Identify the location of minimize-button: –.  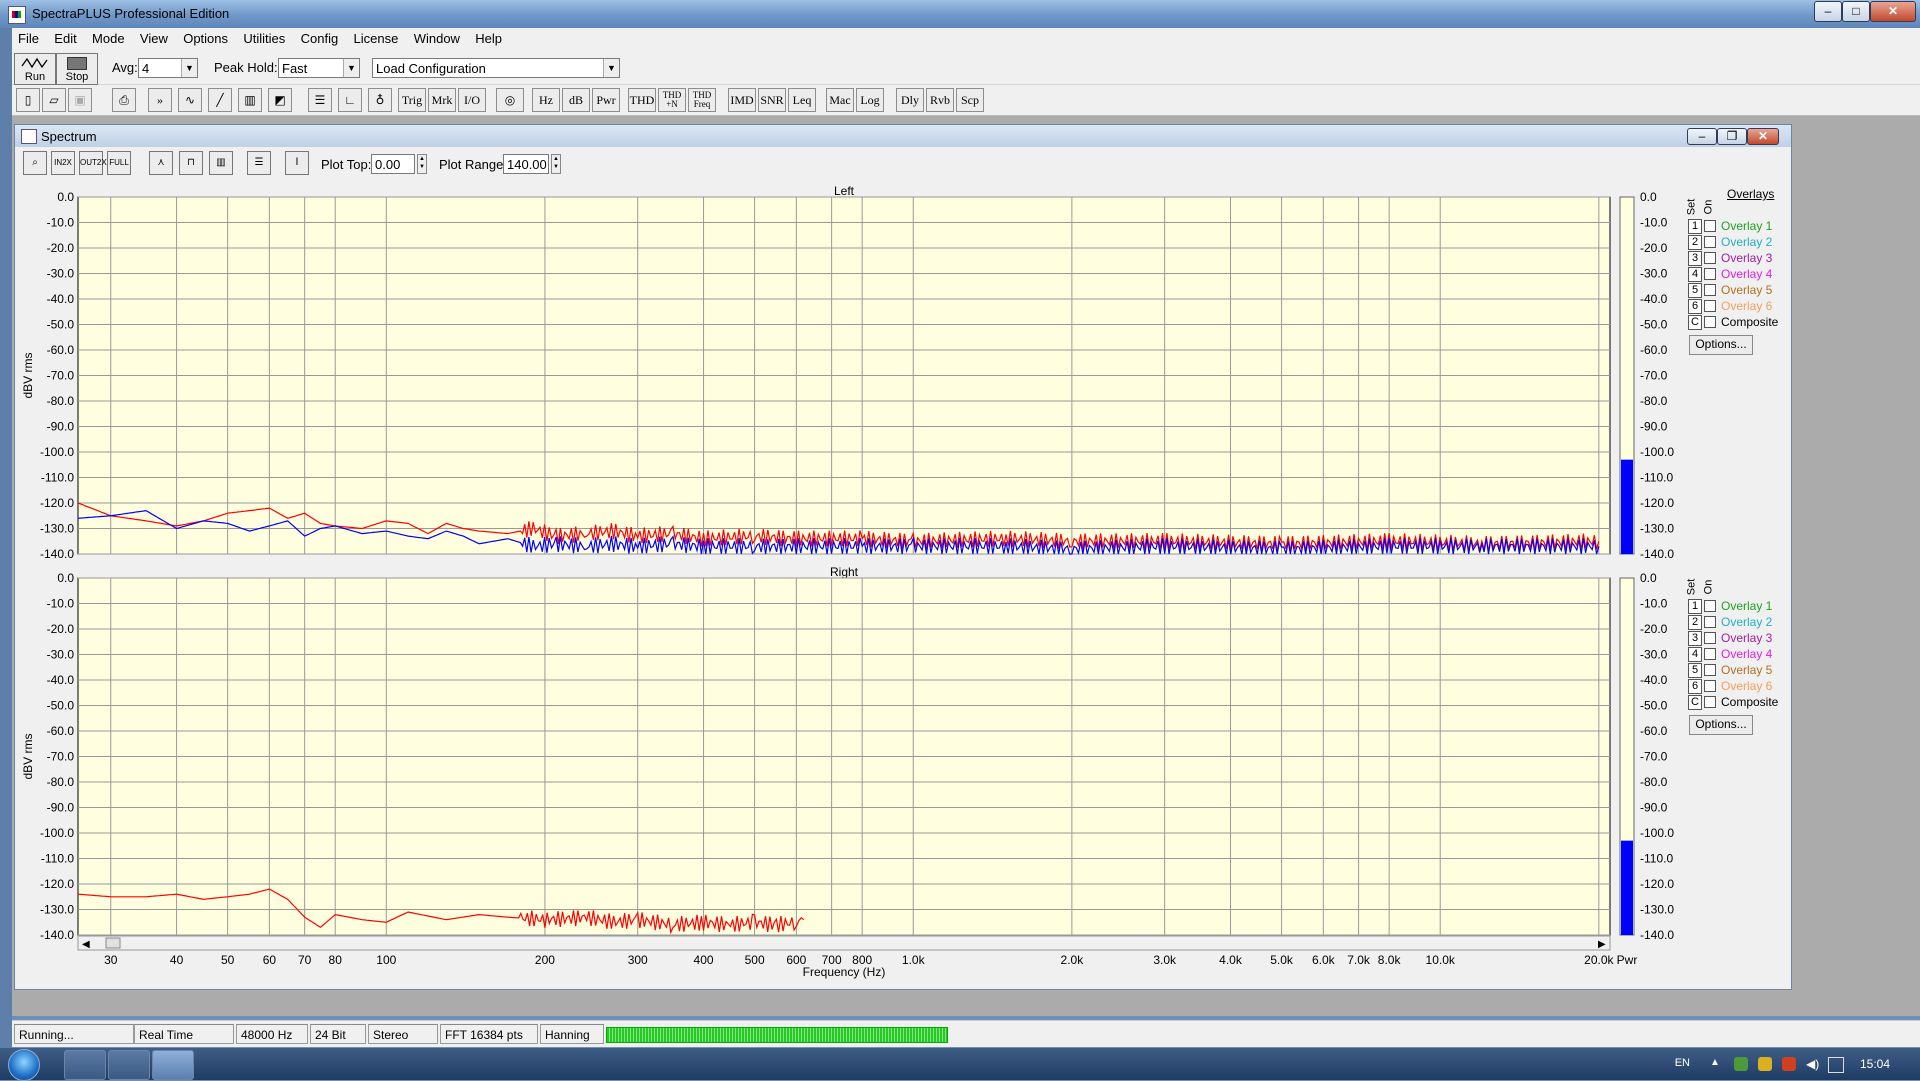
(1828, 11).